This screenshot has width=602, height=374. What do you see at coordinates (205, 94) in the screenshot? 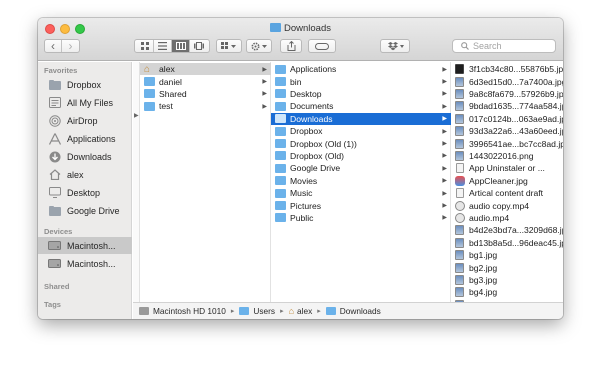
I see `col2-row: Shared ▶` at bounding box center [205, 94].